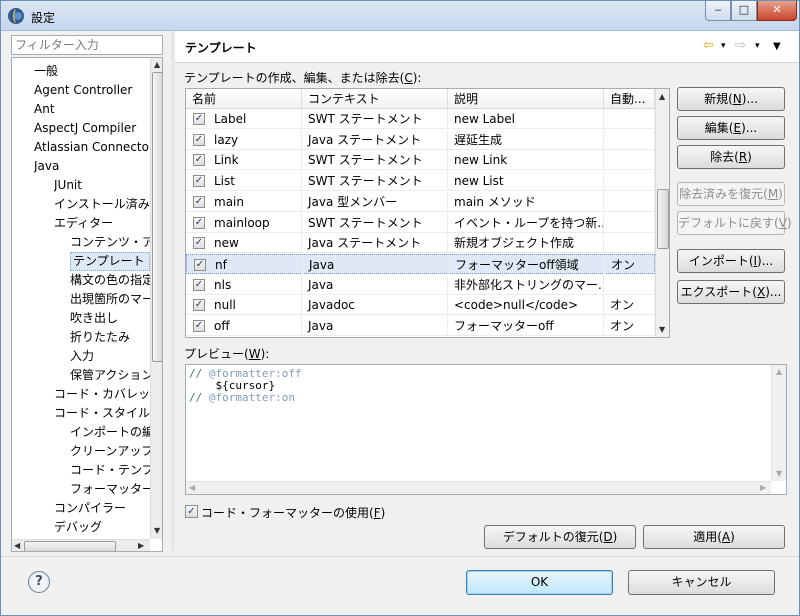 The image size is (800, 616). Describe the element at coordinates (110, 470) in the screenshot. I see `tree-item: コード・テンプレ` at that location.